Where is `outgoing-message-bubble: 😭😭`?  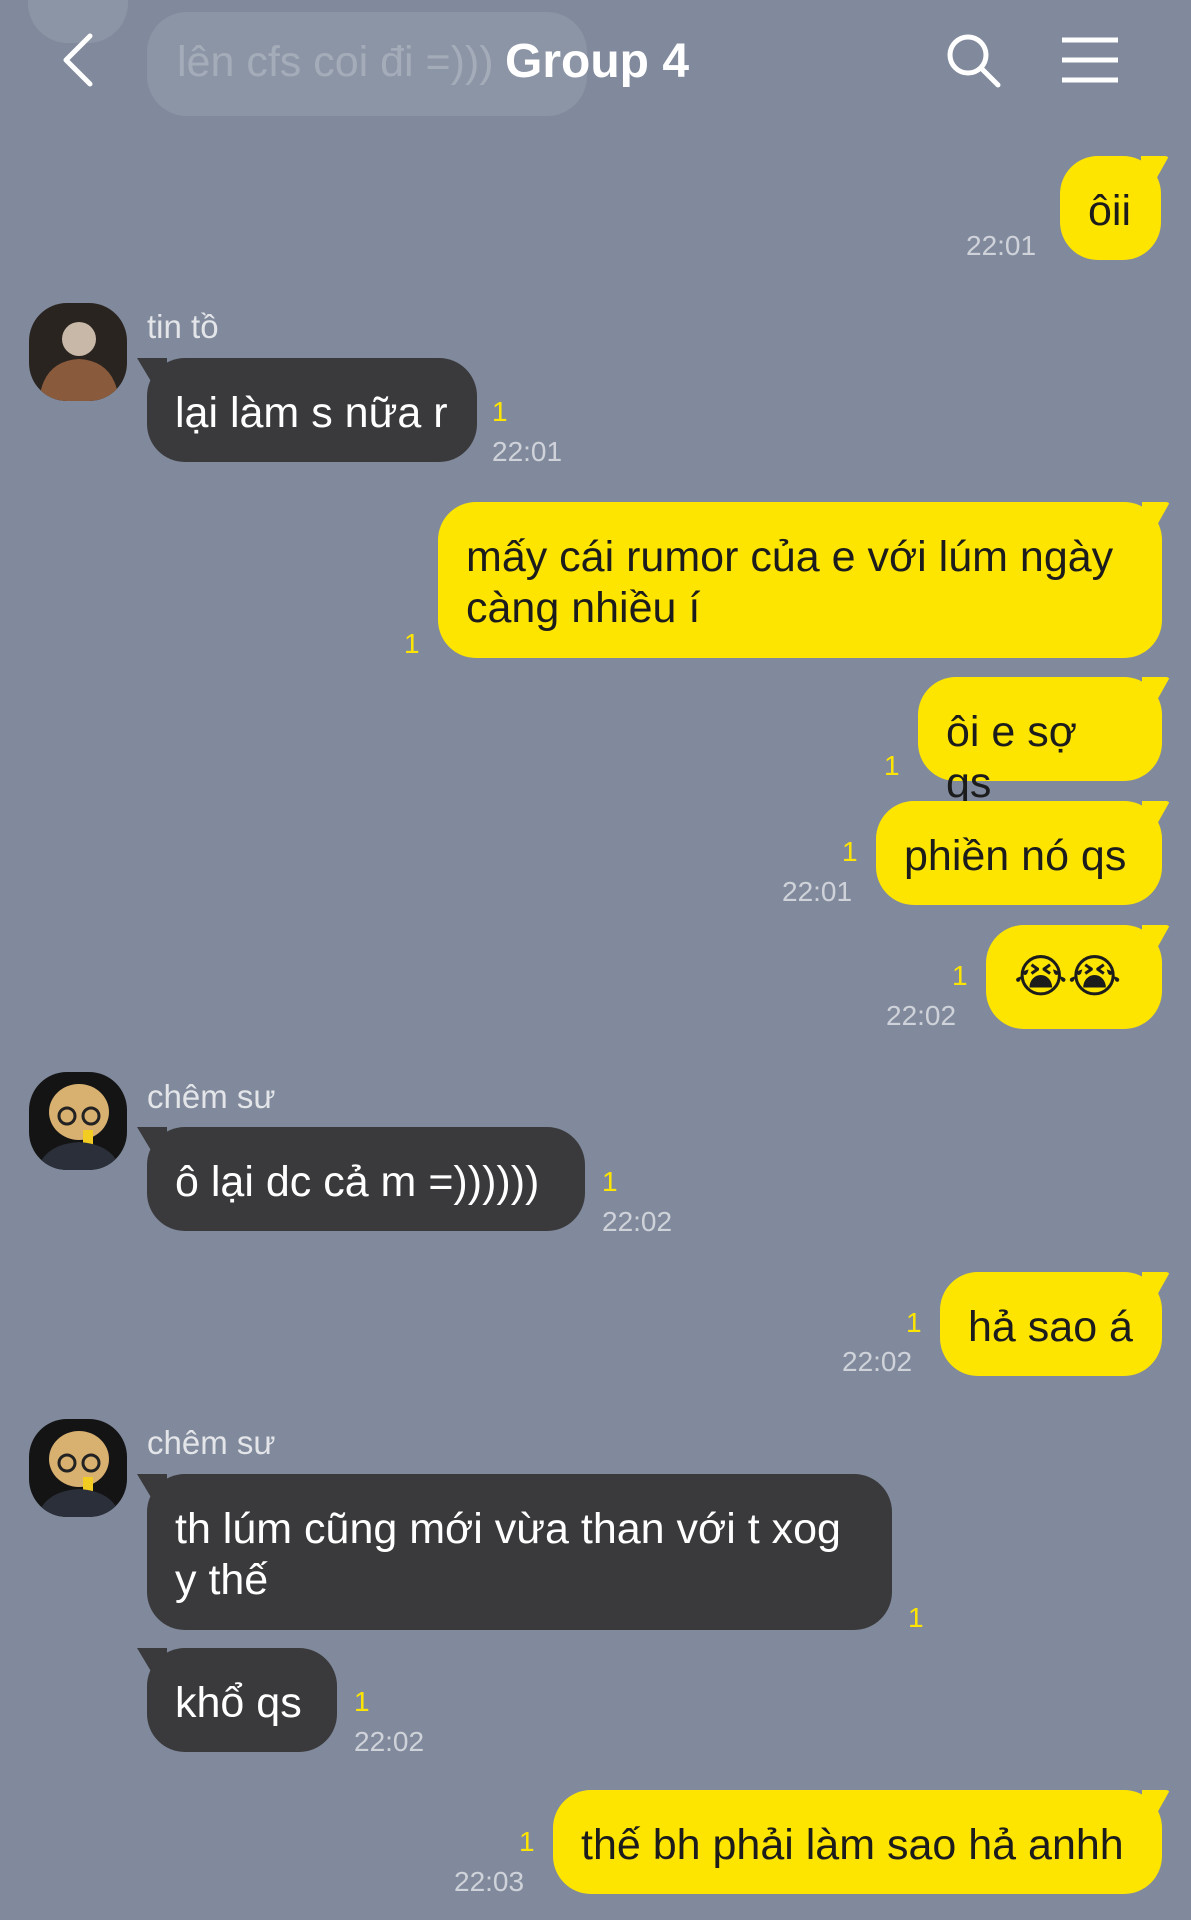
outgoing-message-bubble: 😭😭 is located at coordinates (1074, 977).